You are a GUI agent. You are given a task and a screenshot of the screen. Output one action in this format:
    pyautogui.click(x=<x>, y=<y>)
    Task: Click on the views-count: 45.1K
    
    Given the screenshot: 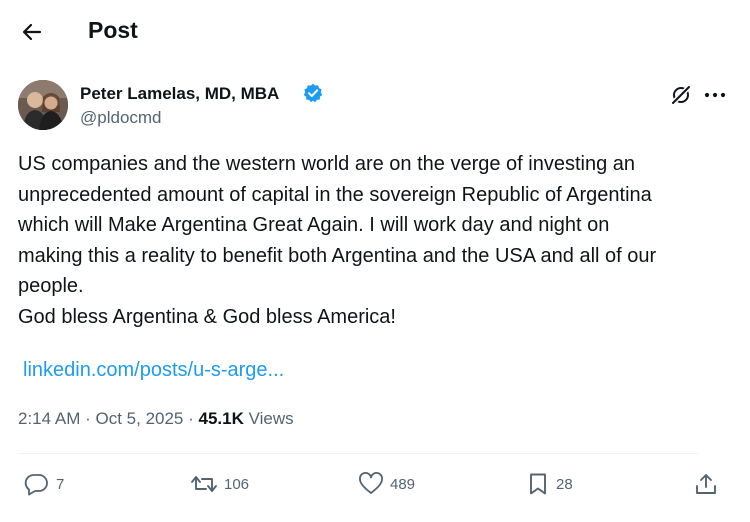 What is the action you would take?
    pyautogui.click(x=221, y=418)
    